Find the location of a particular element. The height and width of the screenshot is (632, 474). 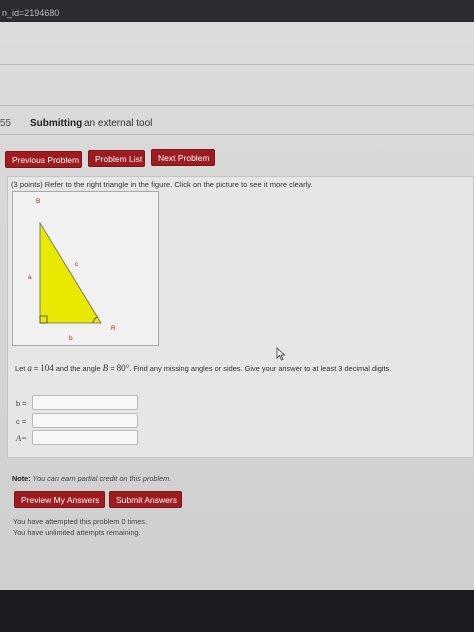

url-fragment: n_id=2194680 is located at coordinates (31, 13).